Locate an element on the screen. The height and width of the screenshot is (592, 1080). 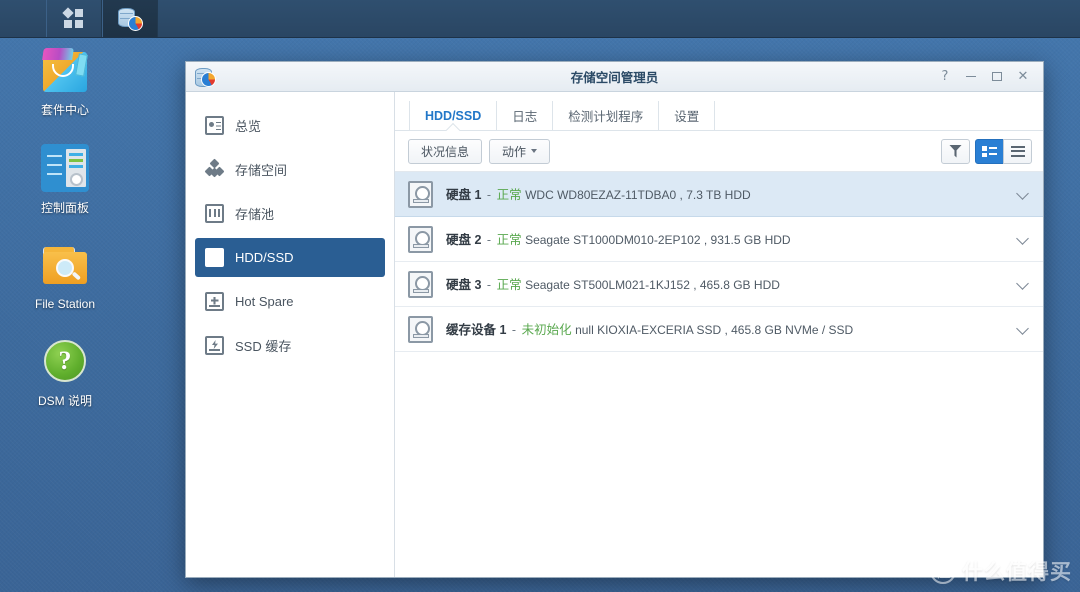
disk-title-line: 缓存设备 1 - 未初始化 is located at coordinates (510, 330).